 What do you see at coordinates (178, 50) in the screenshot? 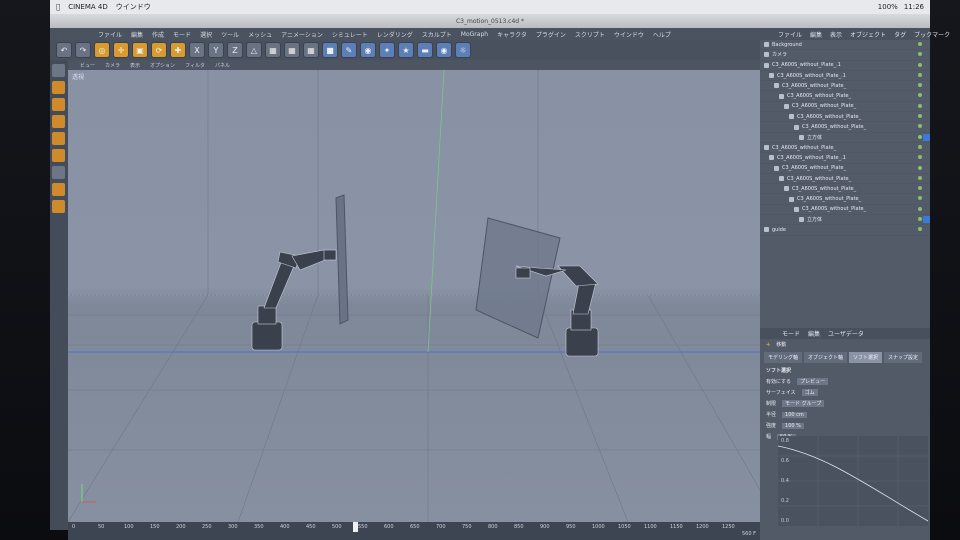
I see `recent-tool-icon: ✚` at bounding box center [178, 50].